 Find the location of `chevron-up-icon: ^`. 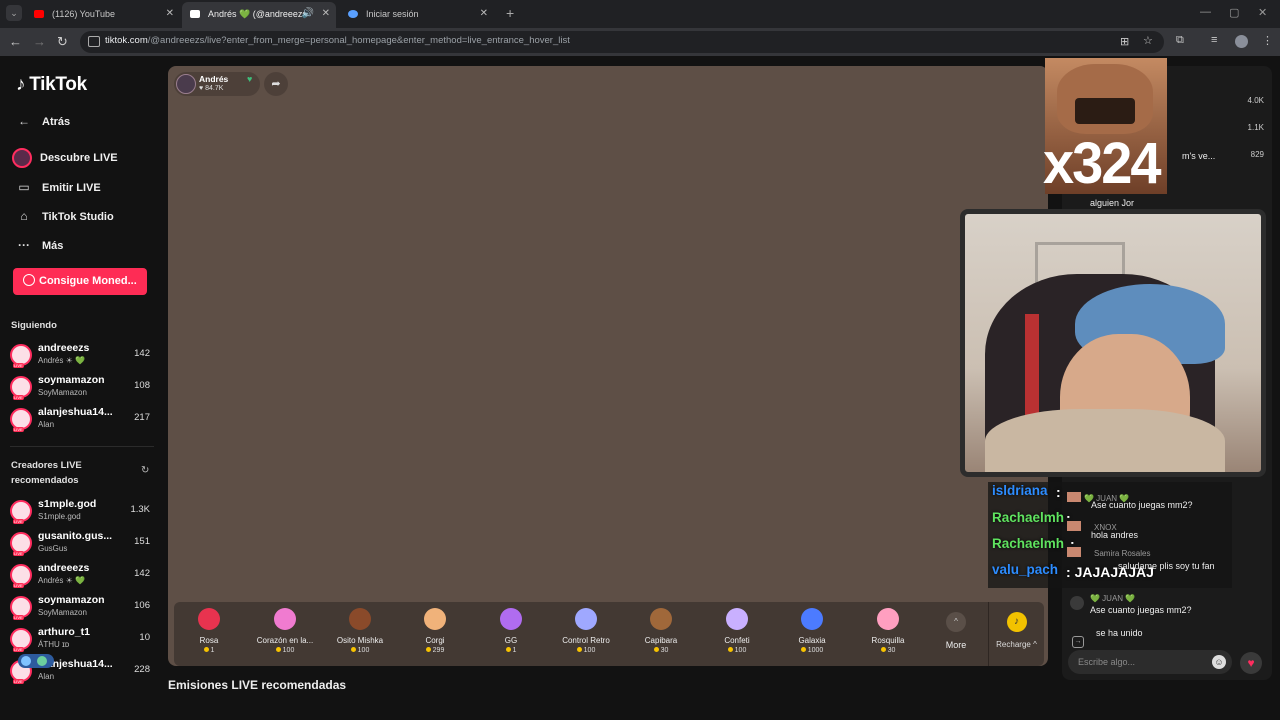

chevron-up-icon: ^ is located at coordinates (956, 622).